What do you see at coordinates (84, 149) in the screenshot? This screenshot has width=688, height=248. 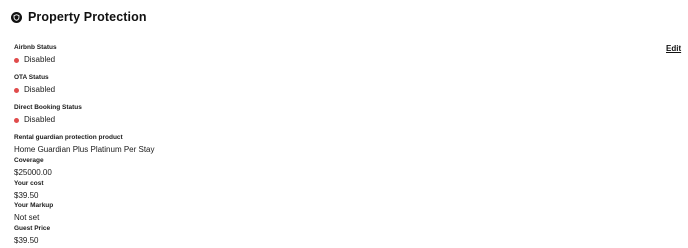 I see `protection-product-value: Home Guardian Plus Platinum Per Stay` at bounding box center [84, 149].